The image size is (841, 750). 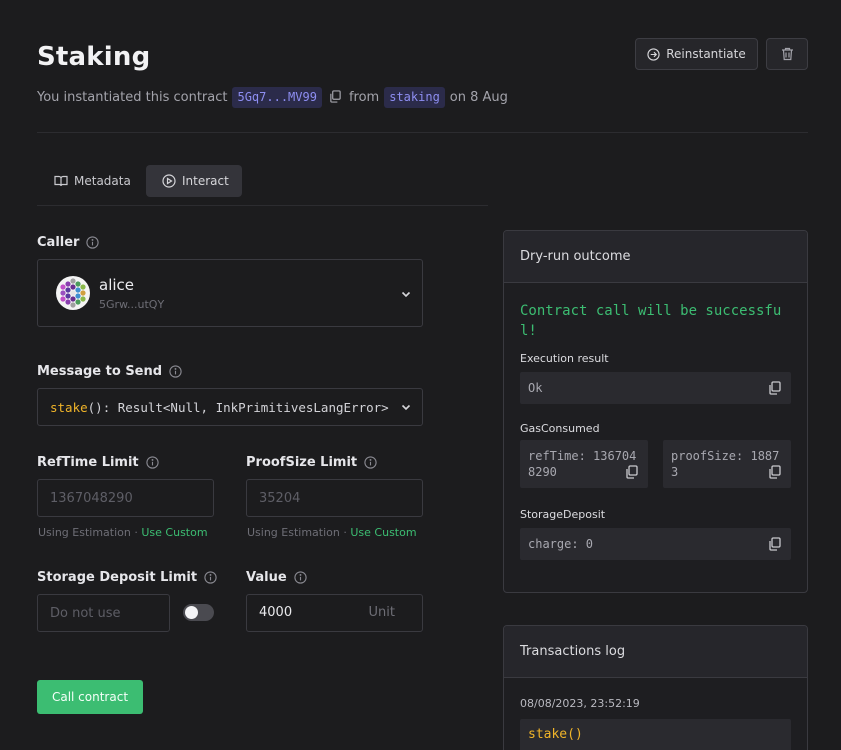 I want to click on value-input-text: 4000, so click(x=276, y=612).